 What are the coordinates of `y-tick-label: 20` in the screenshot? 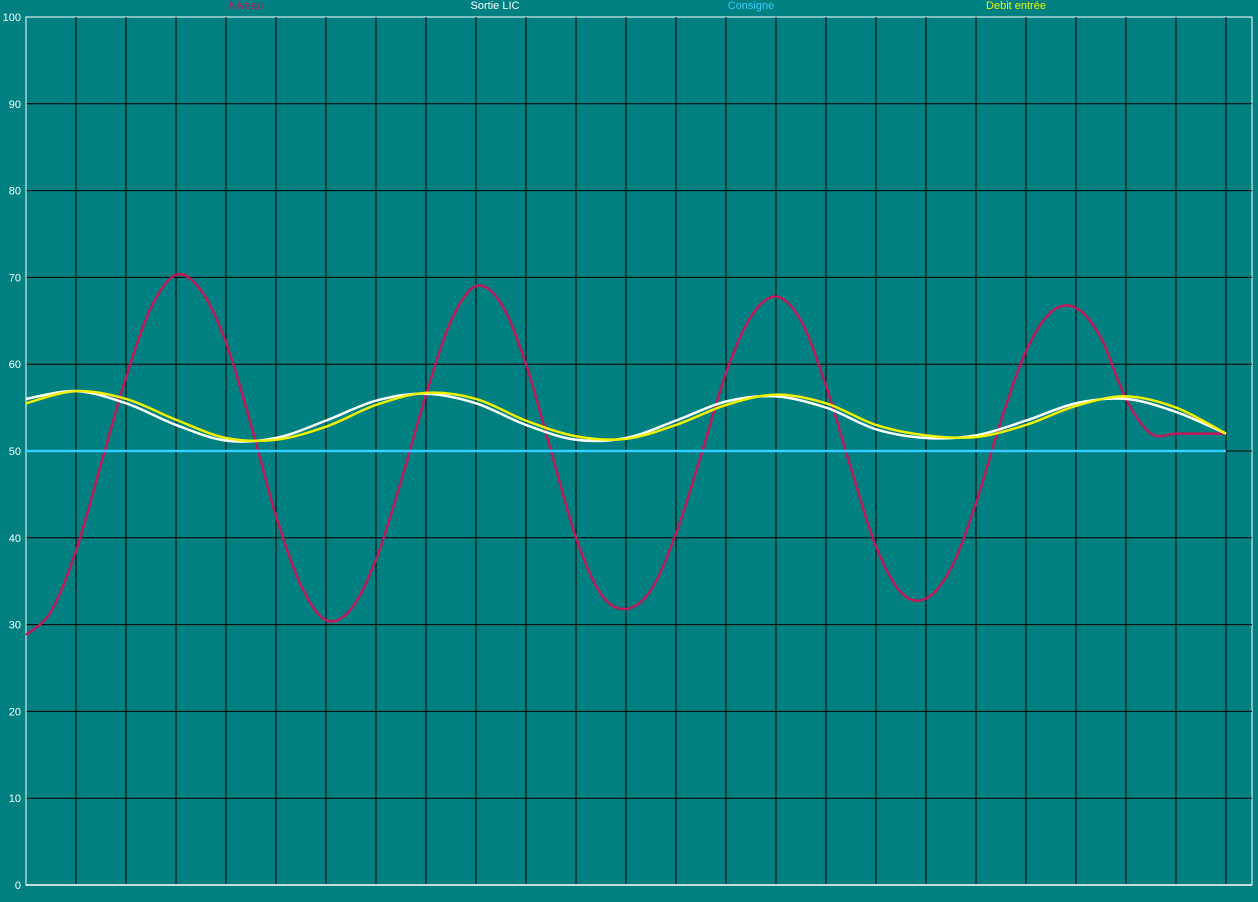 It's located at (15, 712).